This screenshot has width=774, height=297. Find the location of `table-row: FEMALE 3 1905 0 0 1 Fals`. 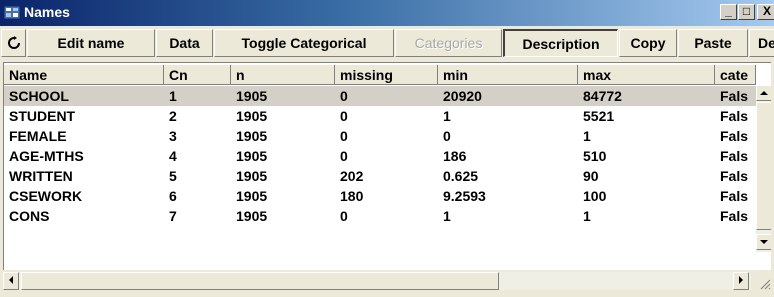

table-row: FEMALE 3 1905 0 0 1 Fals is located at coordinates (380, 136).